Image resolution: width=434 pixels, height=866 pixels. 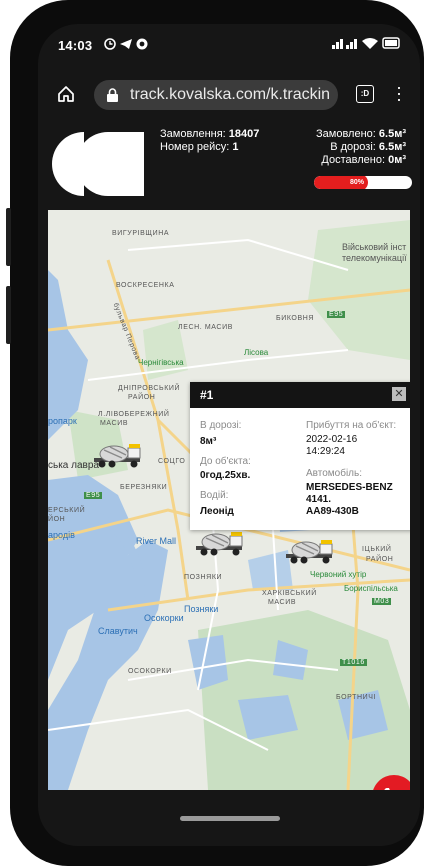 What do you see at coordinates (118, 631) in the screenshot?
I see `map-label: Славутич` at bounding box center [118, 631].